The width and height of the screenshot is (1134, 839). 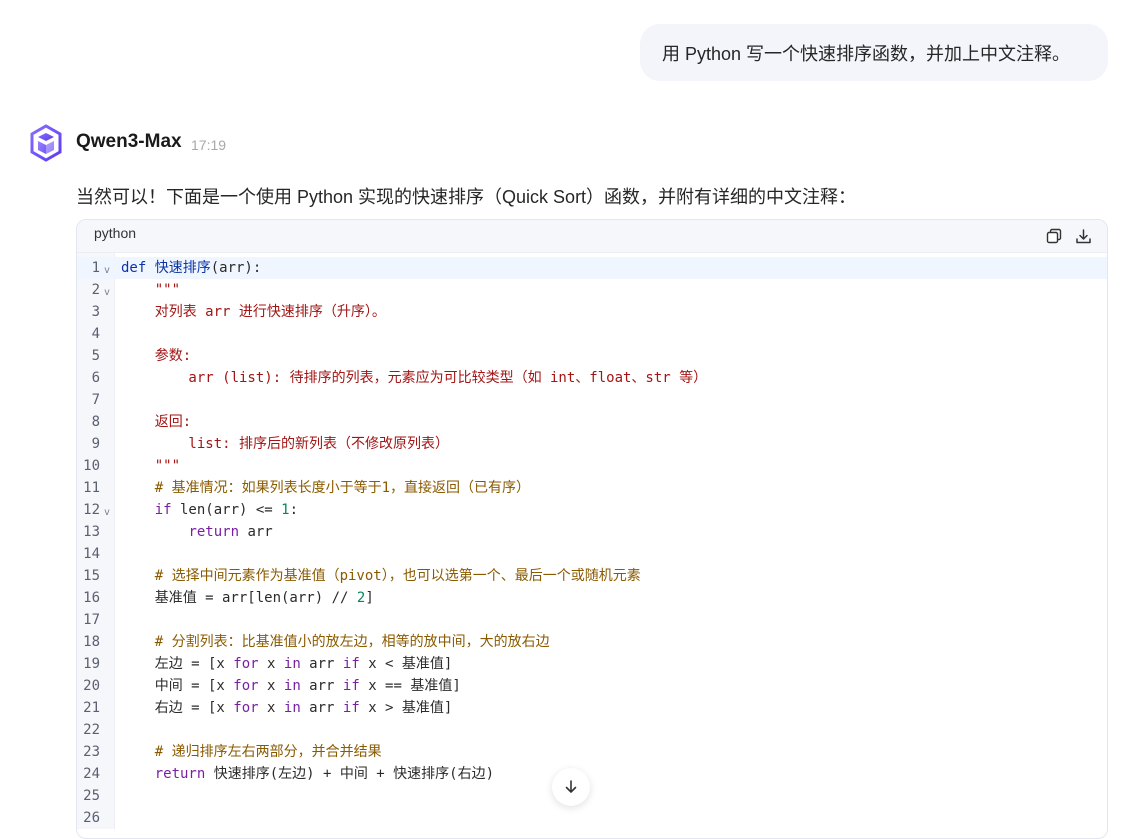 I want to click on line-number: 14, so click(x=91, y=554).